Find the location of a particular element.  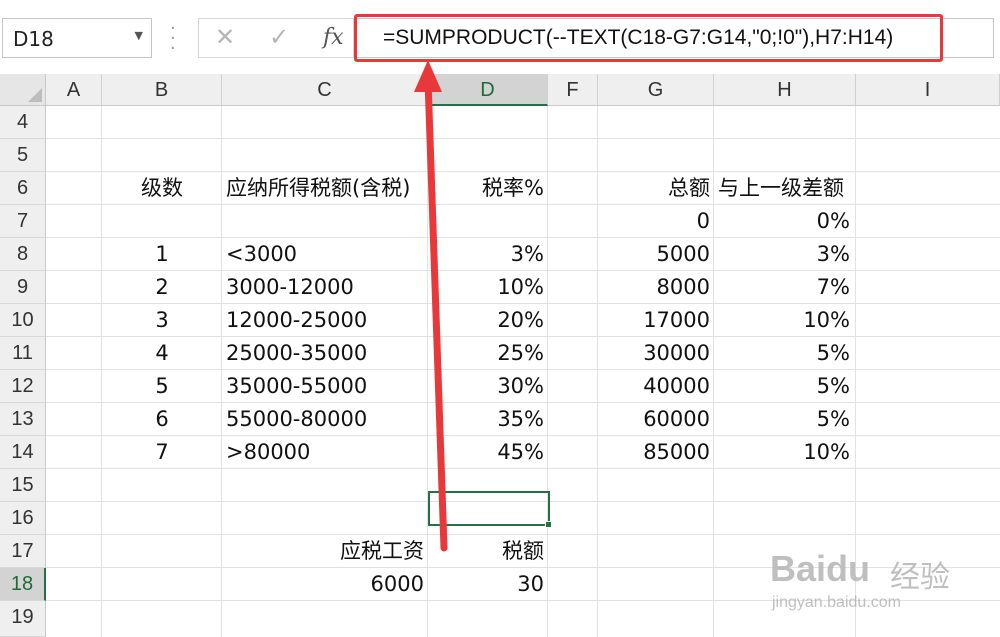

watermark-url: jingyan.baidu.com is located at coordinates (836, 602).